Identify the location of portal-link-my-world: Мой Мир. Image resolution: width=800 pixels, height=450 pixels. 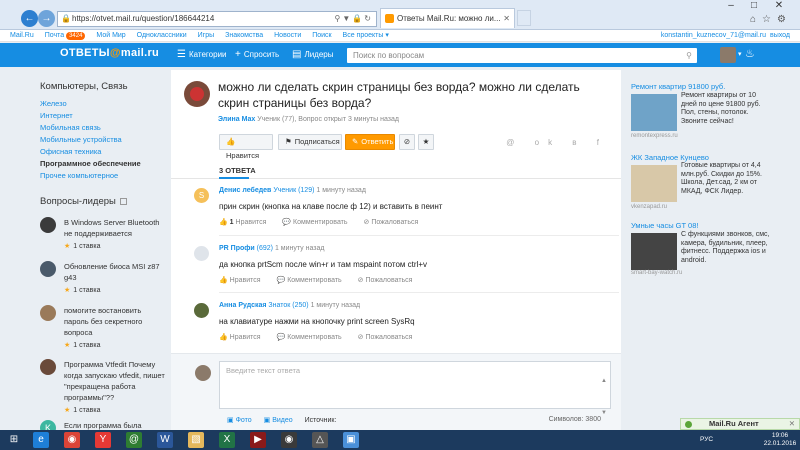
(110, 35).